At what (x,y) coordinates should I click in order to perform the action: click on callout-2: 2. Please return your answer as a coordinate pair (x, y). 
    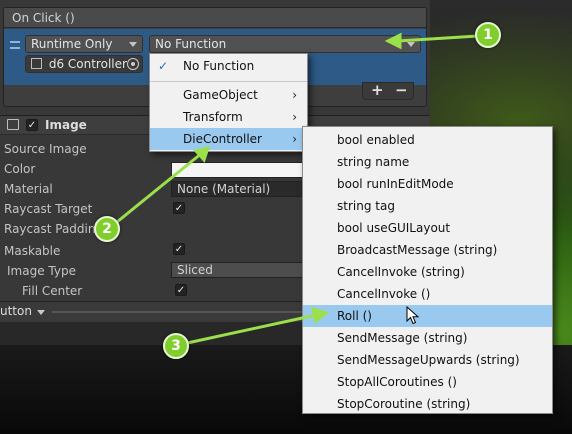
    Looking at the image, I should click on (107, 229).